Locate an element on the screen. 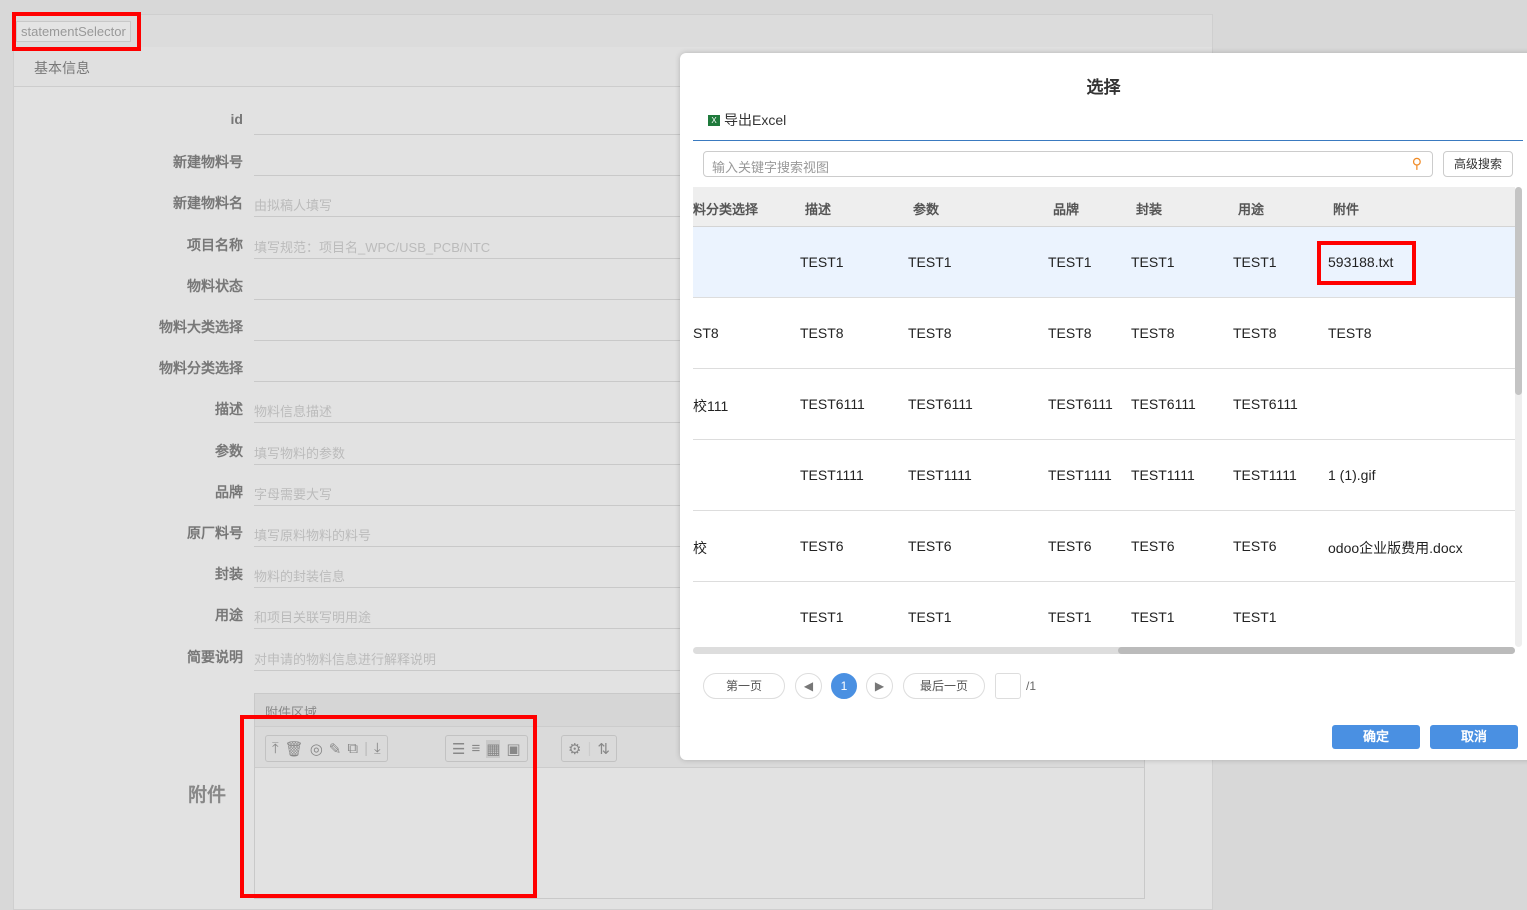 The image size is (1527, 910). field-input: 对申请的物料信息进行解释说明 is located at coordinates (484, 656).